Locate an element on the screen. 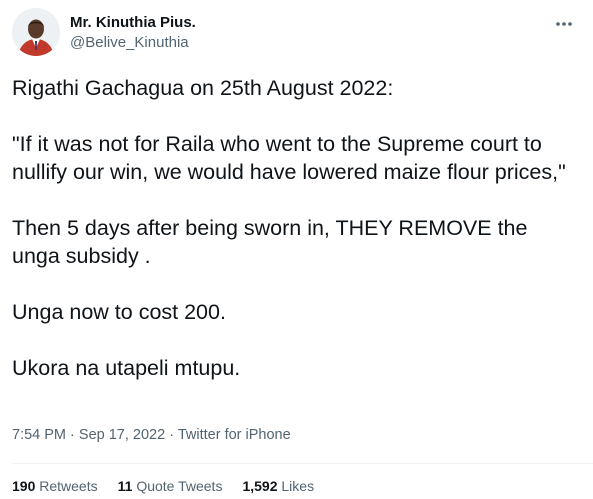 The image size is (593, 499). tweet-line: Ukora na utapeli mtupu. is located at coordinates (126, 368).